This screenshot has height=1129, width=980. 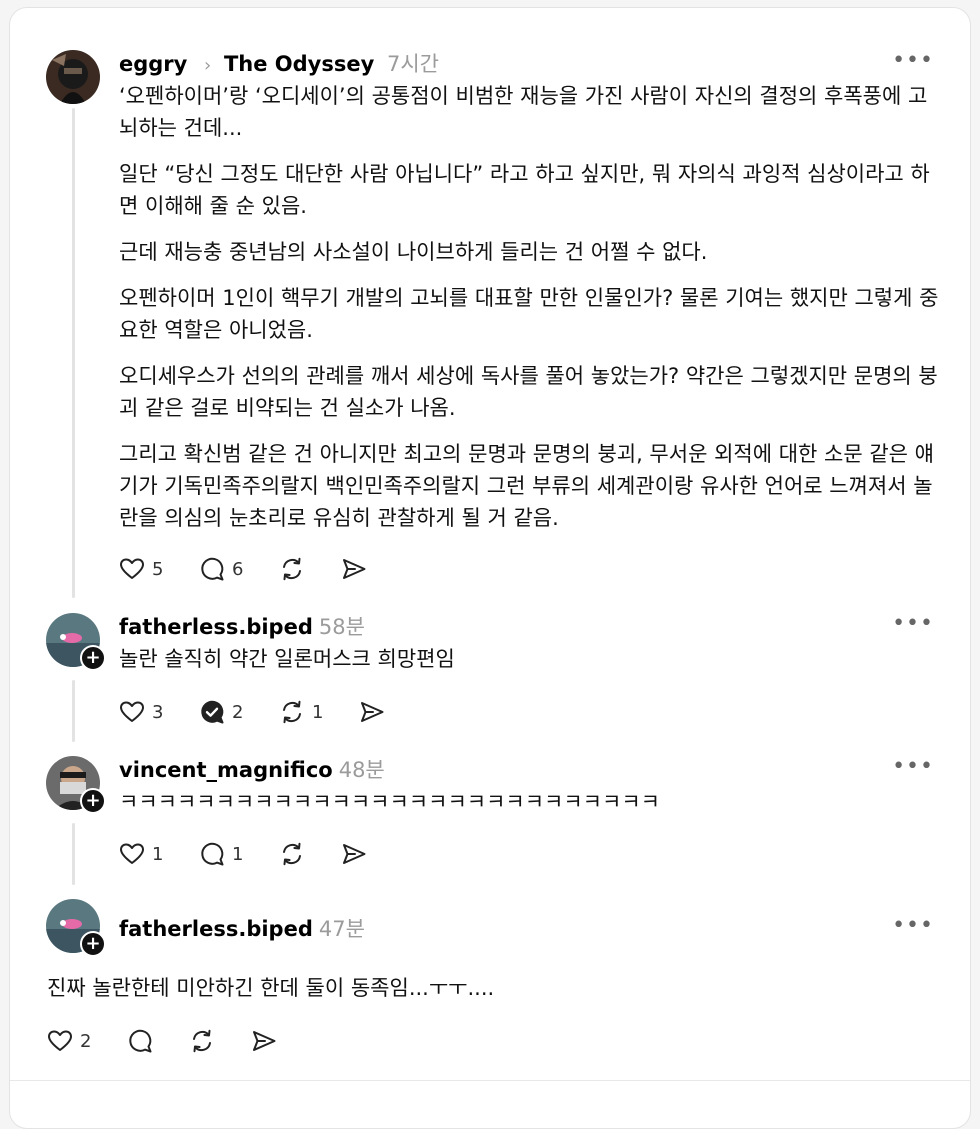 I want to click on reply-count: 6, so click(x=238, y=569).